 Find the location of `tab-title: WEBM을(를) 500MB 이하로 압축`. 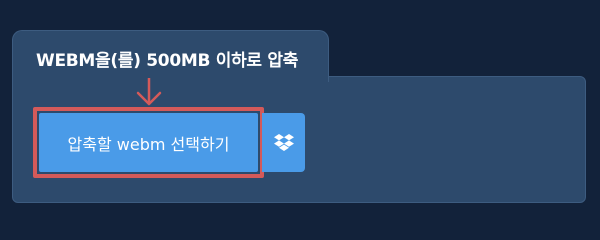

tab-title: WEBM을(를) 500MB 이하로 압축 is located at coordinates (167, 61).